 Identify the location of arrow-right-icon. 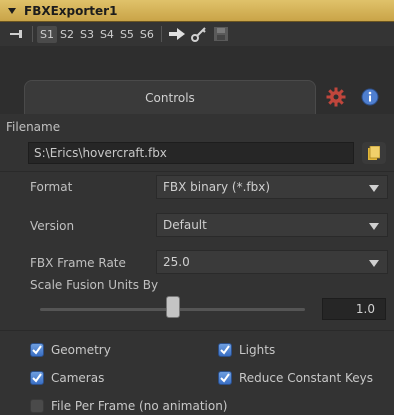
(176, 34).